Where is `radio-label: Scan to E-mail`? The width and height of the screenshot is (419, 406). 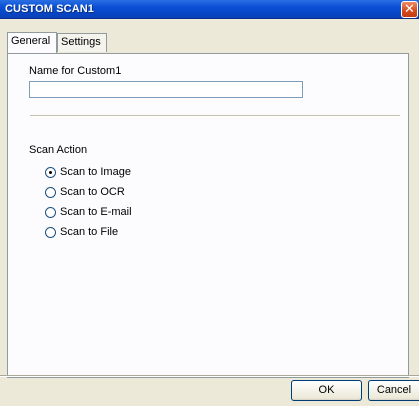 radio-label: Scan to E-mail is located at coordinates (96, 212).